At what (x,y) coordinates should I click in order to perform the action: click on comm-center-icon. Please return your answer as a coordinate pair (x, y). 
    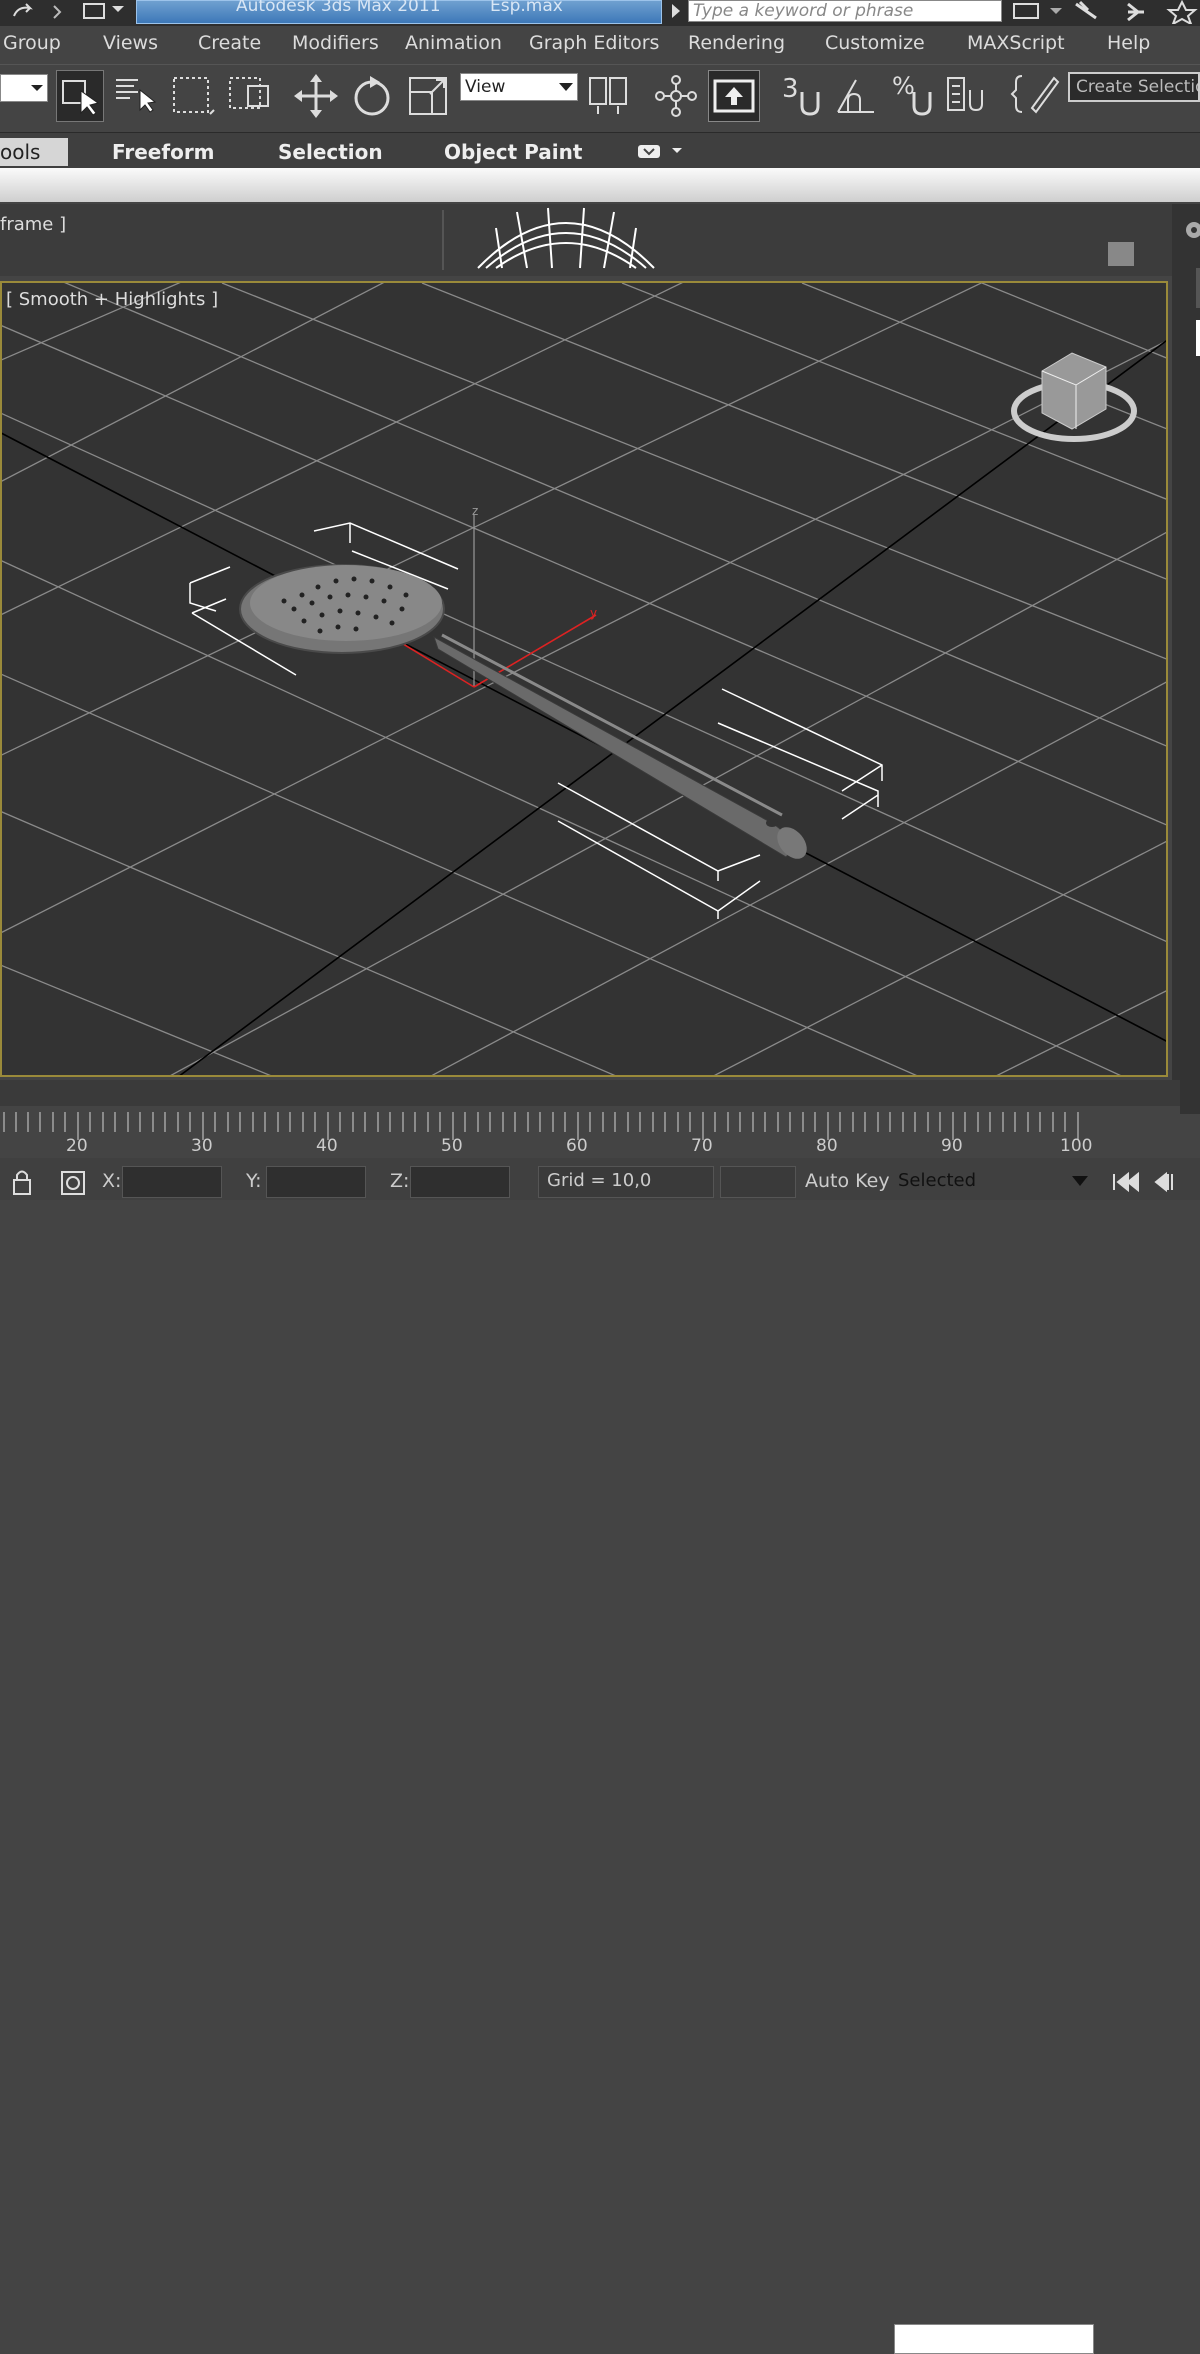
    Looking at the image, I should click on (1135, 12).